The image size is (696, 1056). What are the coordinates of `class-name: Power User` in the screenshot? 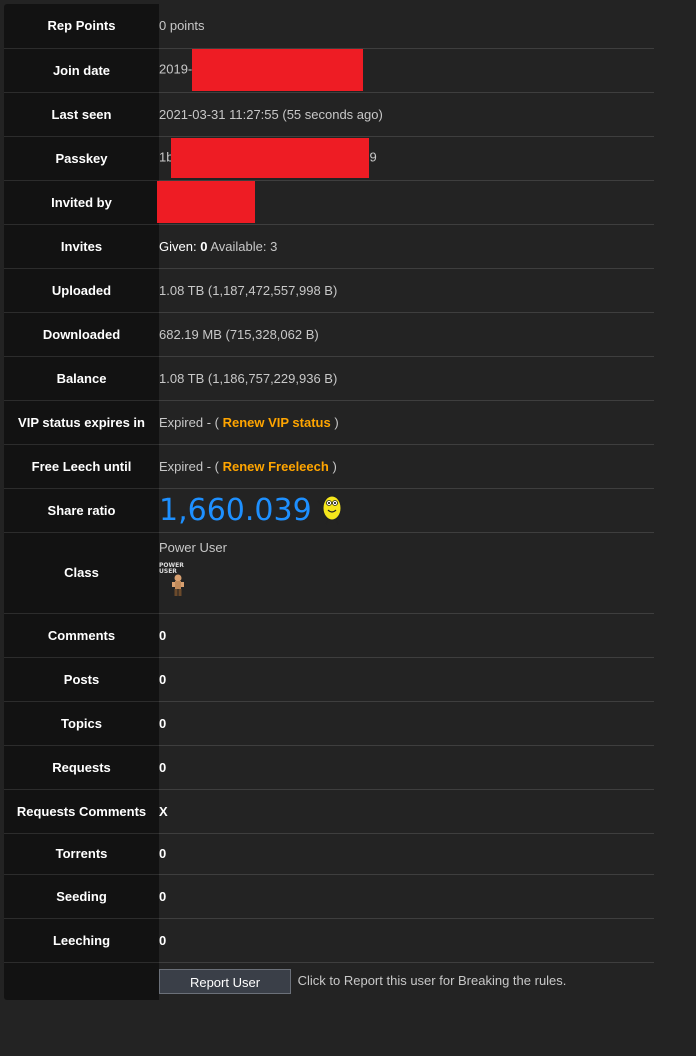 It's located at (193, 547).